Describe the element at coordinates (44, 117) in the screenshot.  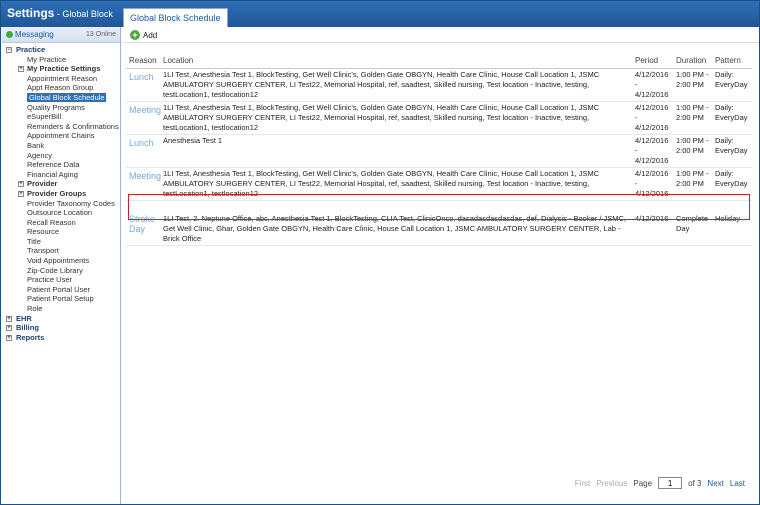
I see `sidebar-item-label: eSuperBill` at that location.